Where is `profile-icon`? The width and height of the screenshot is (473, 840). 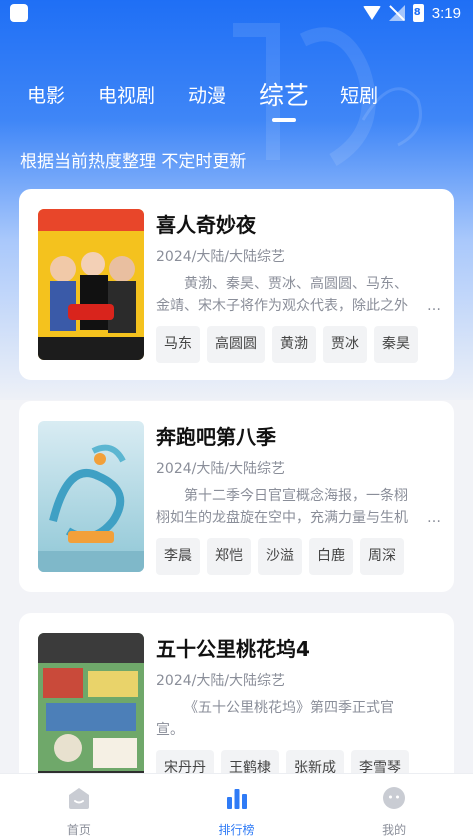 profile-icon is located at coordinates (394, 798).